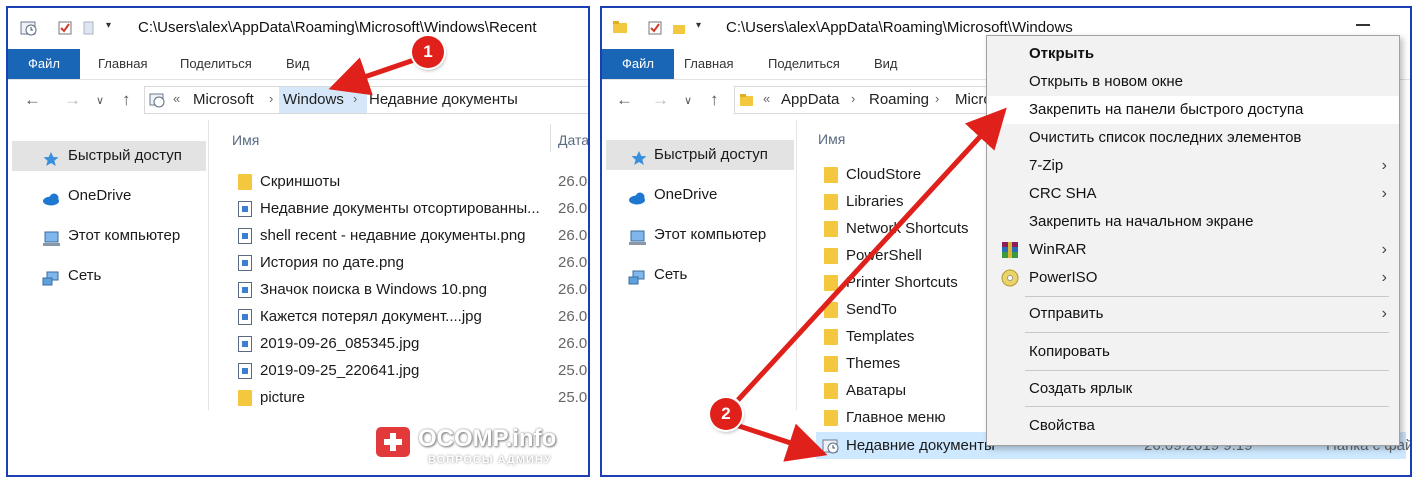 The width and height of the screenshot is (1419, 484). What do you see at coordinates (490, 460) in the screenshot?
I see `watermark-tagline: ВОПРОСЫ АДМИНУ` at bounding box center [490, 460].